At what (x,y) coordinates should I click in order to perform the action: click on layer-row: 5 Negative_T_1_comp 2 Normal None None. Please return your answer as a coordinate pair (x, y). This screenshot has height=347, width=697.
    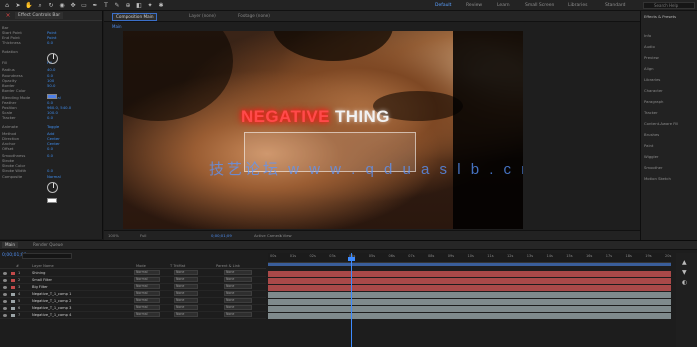
    Looking at the image, I should click on (133, 301).